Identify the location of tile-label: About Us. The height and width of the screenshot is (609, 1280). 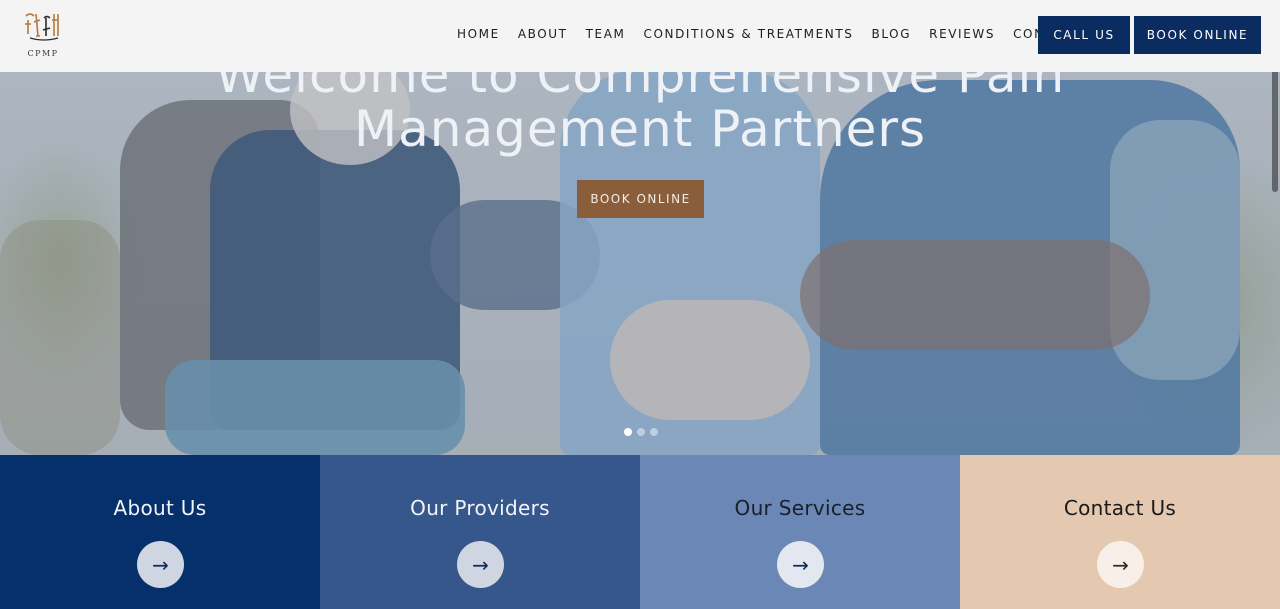
(160, 508).